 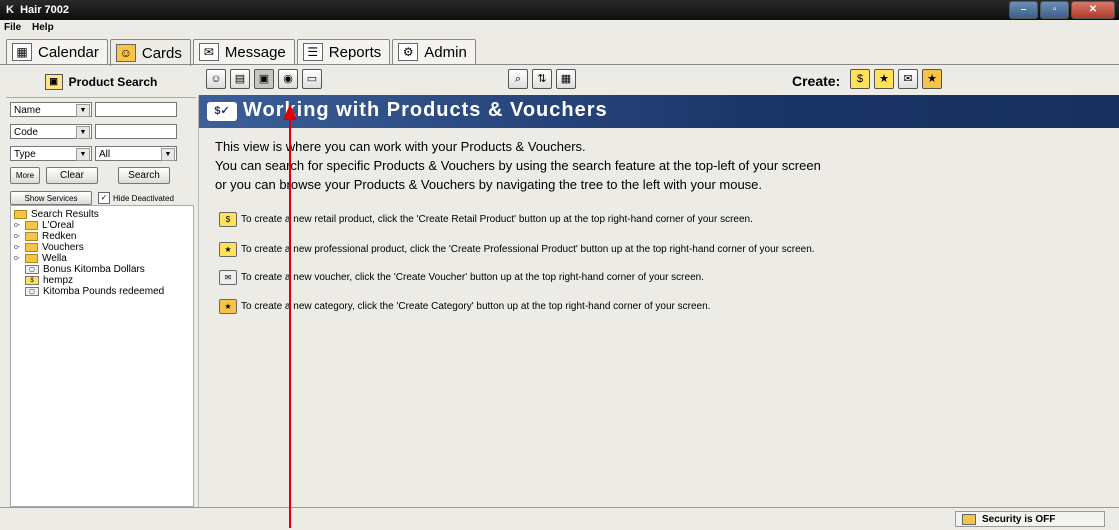 I want to click on page-banner: $✓ Working with Products & Vouchers, so click(x=659, y=111).